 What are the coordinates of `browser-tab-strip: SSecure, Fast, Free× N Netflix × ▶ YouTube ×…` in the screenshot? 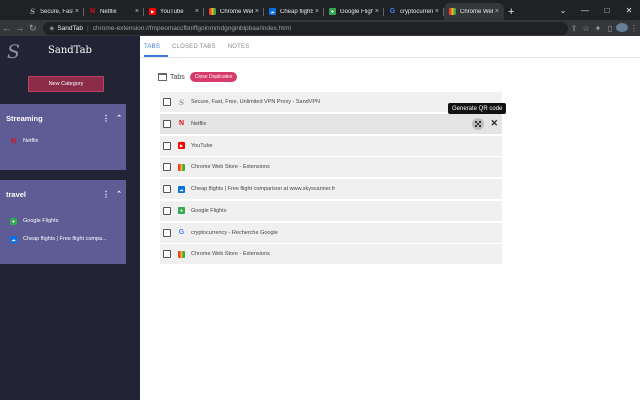 It's located at (320, 10).